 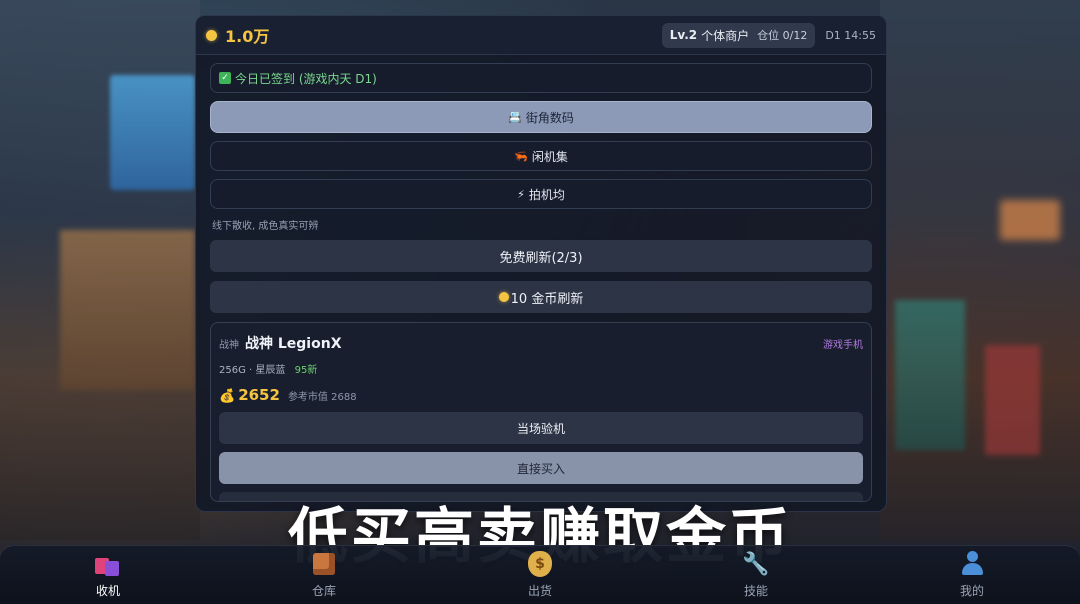 I want to click on market-tab-idle-market: 🦐 闲机集, so click(x=541, y=156).